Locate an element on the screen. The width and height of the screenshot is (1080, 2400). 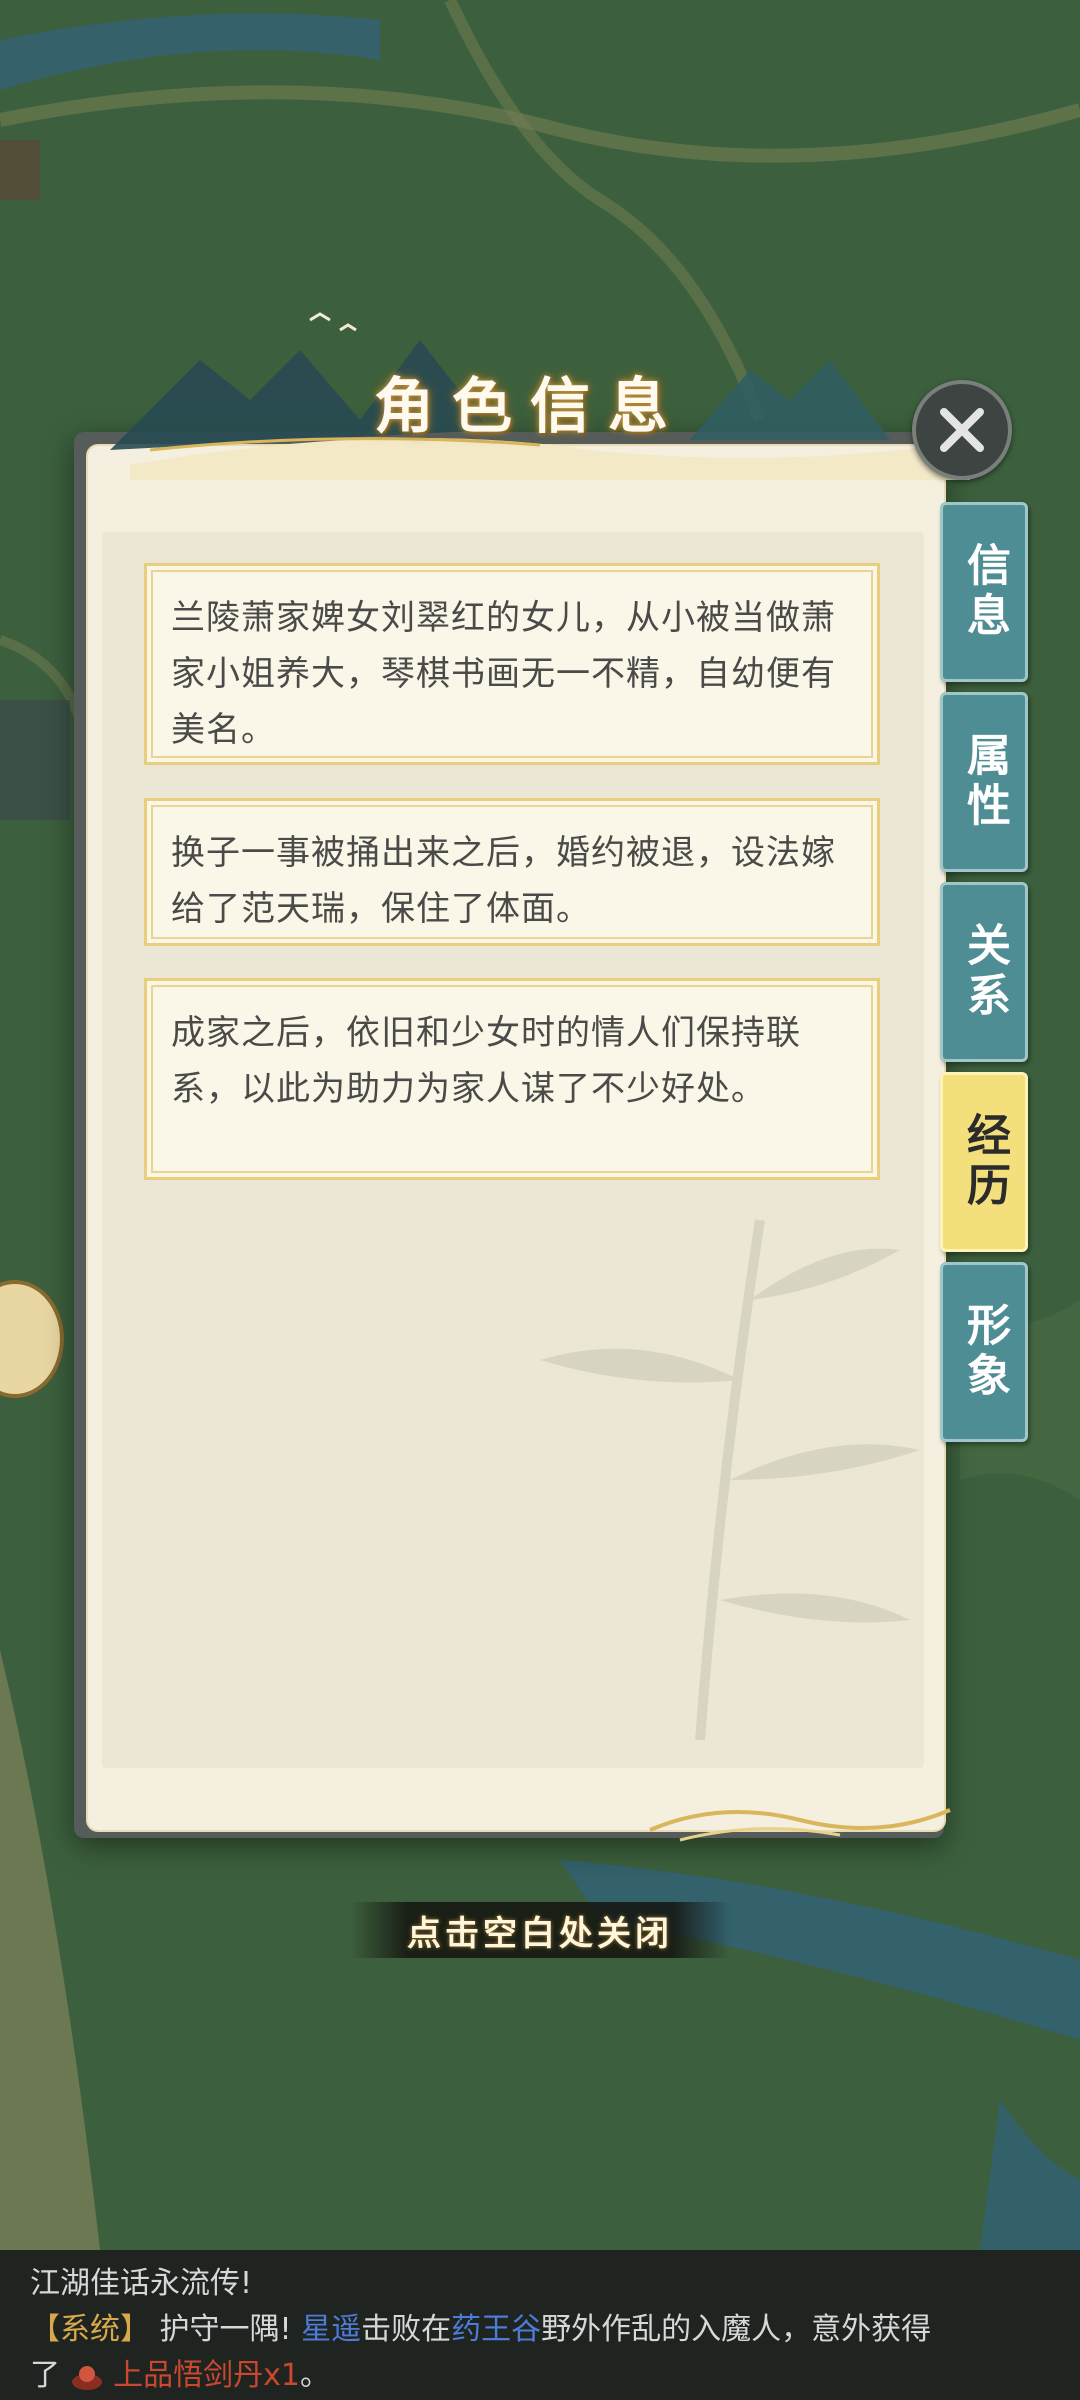
bamboo-watermark is located at coordinates (730, 1479).